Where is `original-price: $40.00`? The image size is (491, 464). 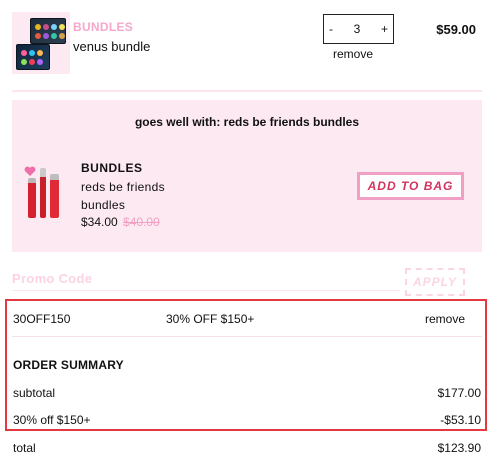 original-price: $40.00 is located at coordinates (141, 222).